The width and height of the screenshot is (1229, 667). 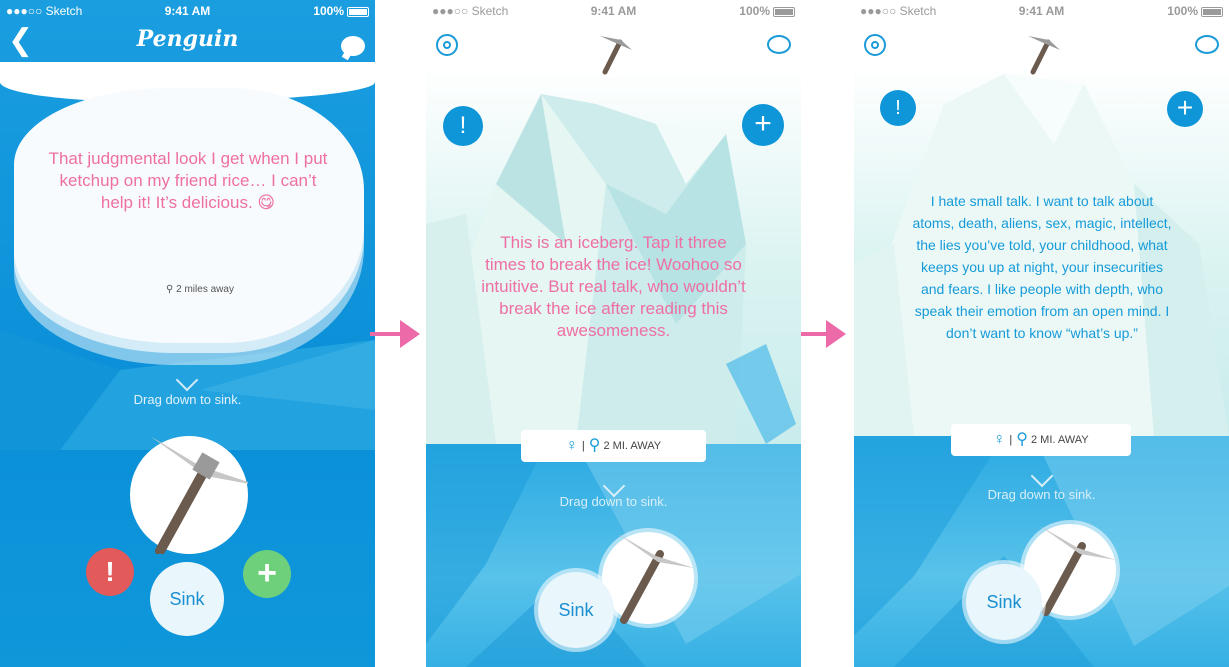 What do you see at coordinates (189, 215) in the screenshot?
I see `iceberg-card` at bounding box center [189, 215].